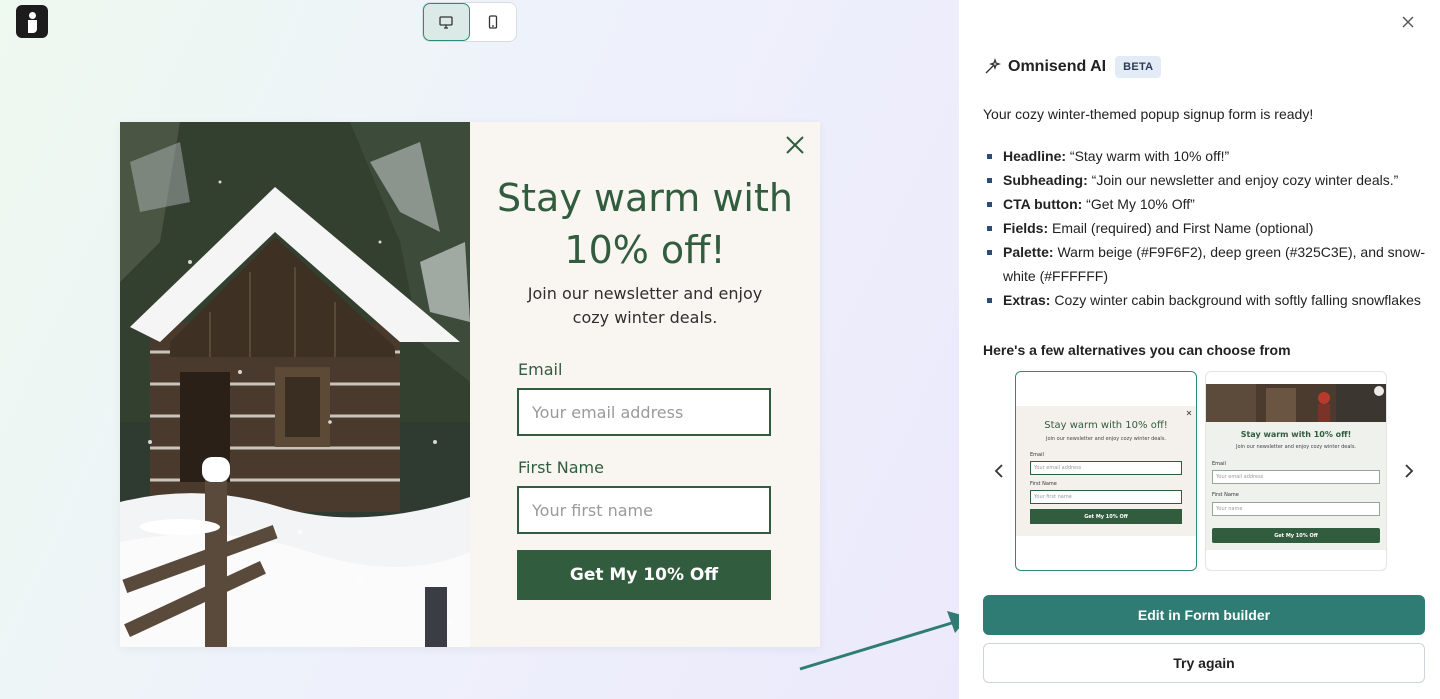 Image resolution: width=1440 pixels, height=699 pixels. Describe the element at coordinates (644, 510) in the screenshot. I see `first-name-field: Your first name` at that location.